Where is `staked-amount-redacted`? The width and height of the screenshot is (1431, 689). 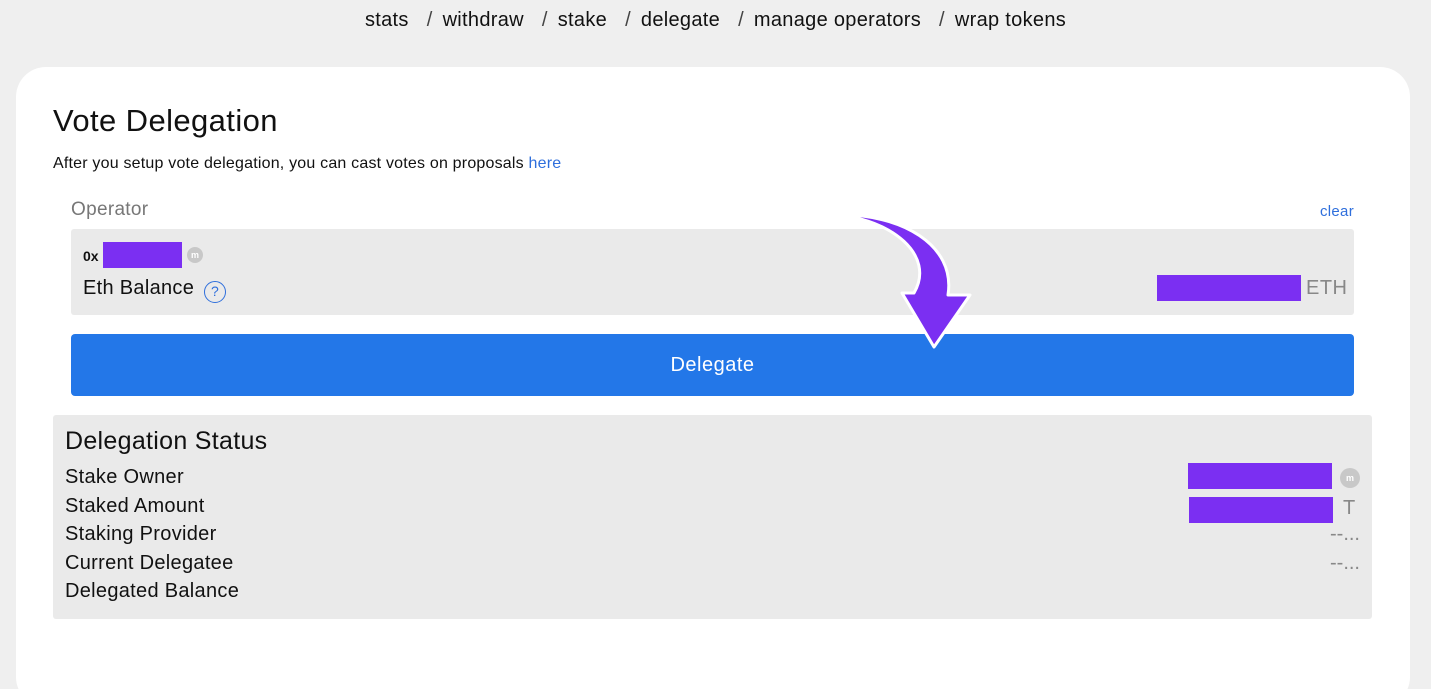
staked-amount-redacted is located at coordinates (1261, 510).